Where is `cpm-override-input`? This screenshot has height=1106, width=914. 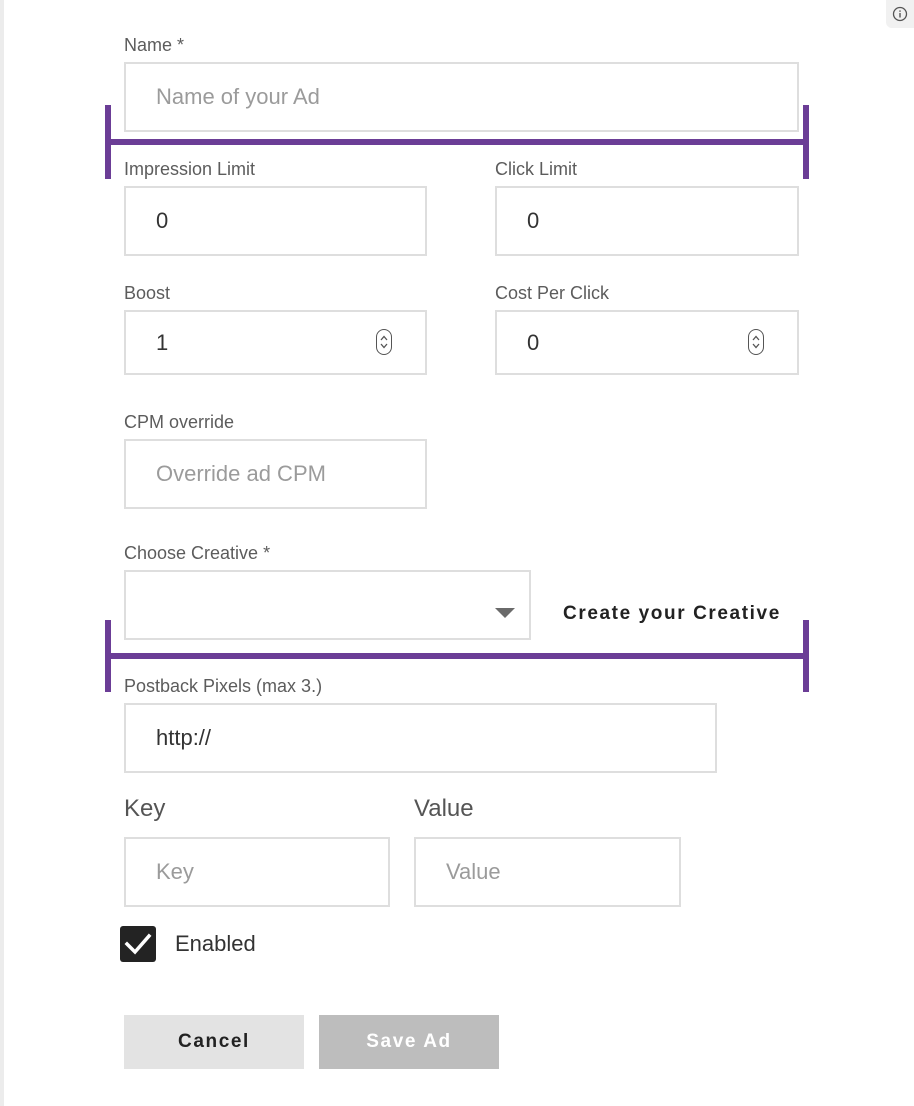
cpm-override-input is located at coordinates (275, 474).